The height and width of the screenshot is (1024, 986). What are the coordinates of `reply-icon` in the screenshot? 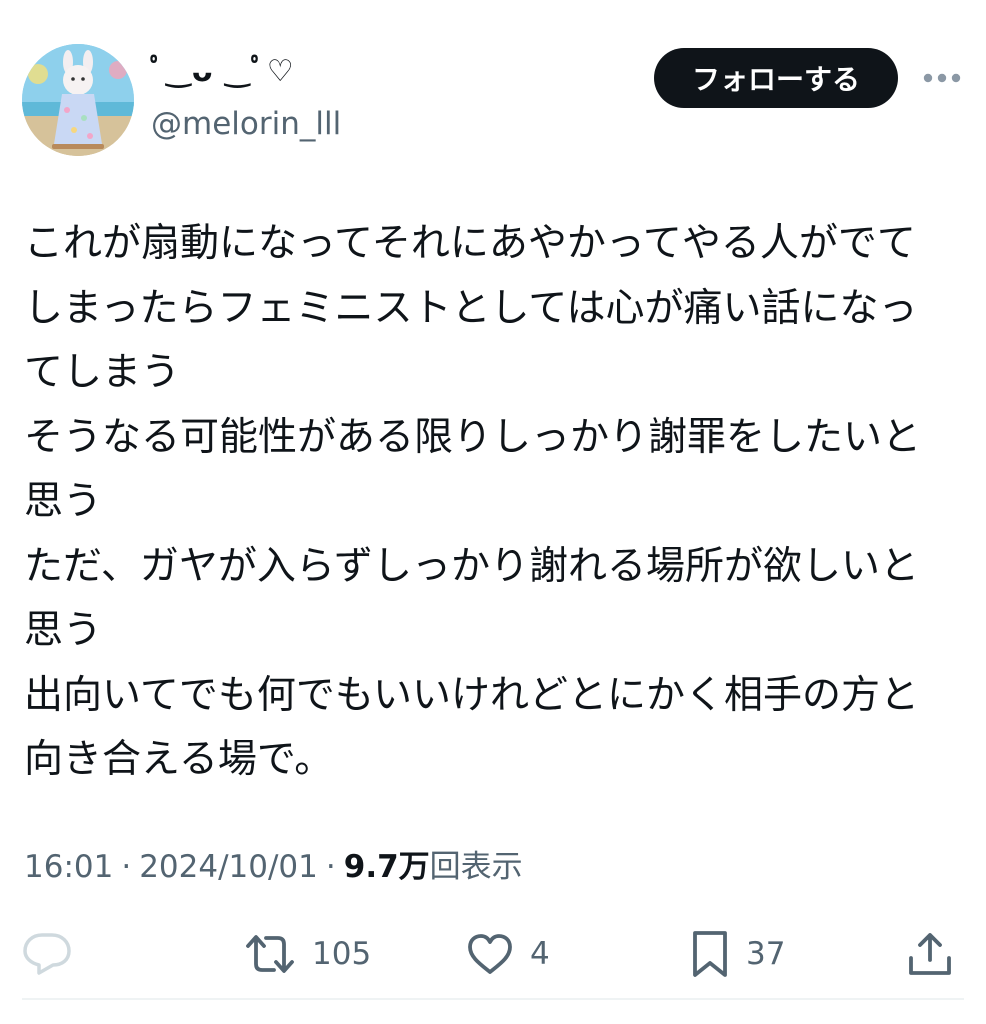 It's located at (47, 954).